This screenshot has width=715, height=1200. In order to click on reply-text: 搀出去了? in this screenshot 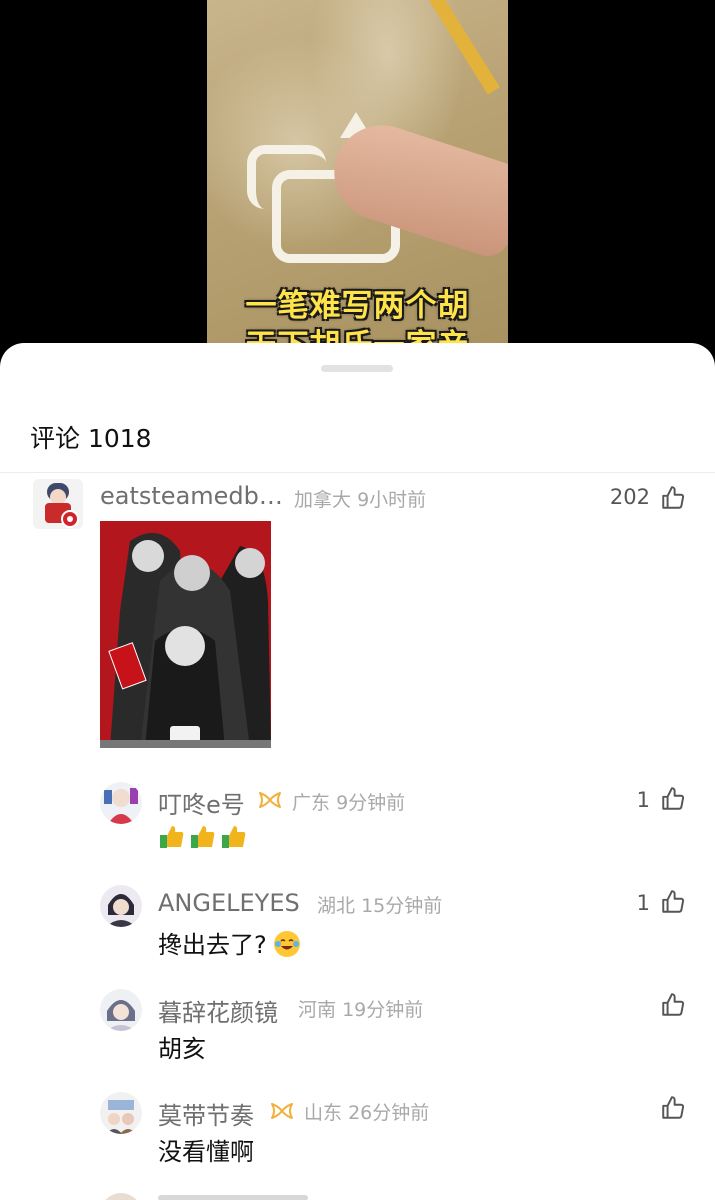, I will do `click(212, 945)`.